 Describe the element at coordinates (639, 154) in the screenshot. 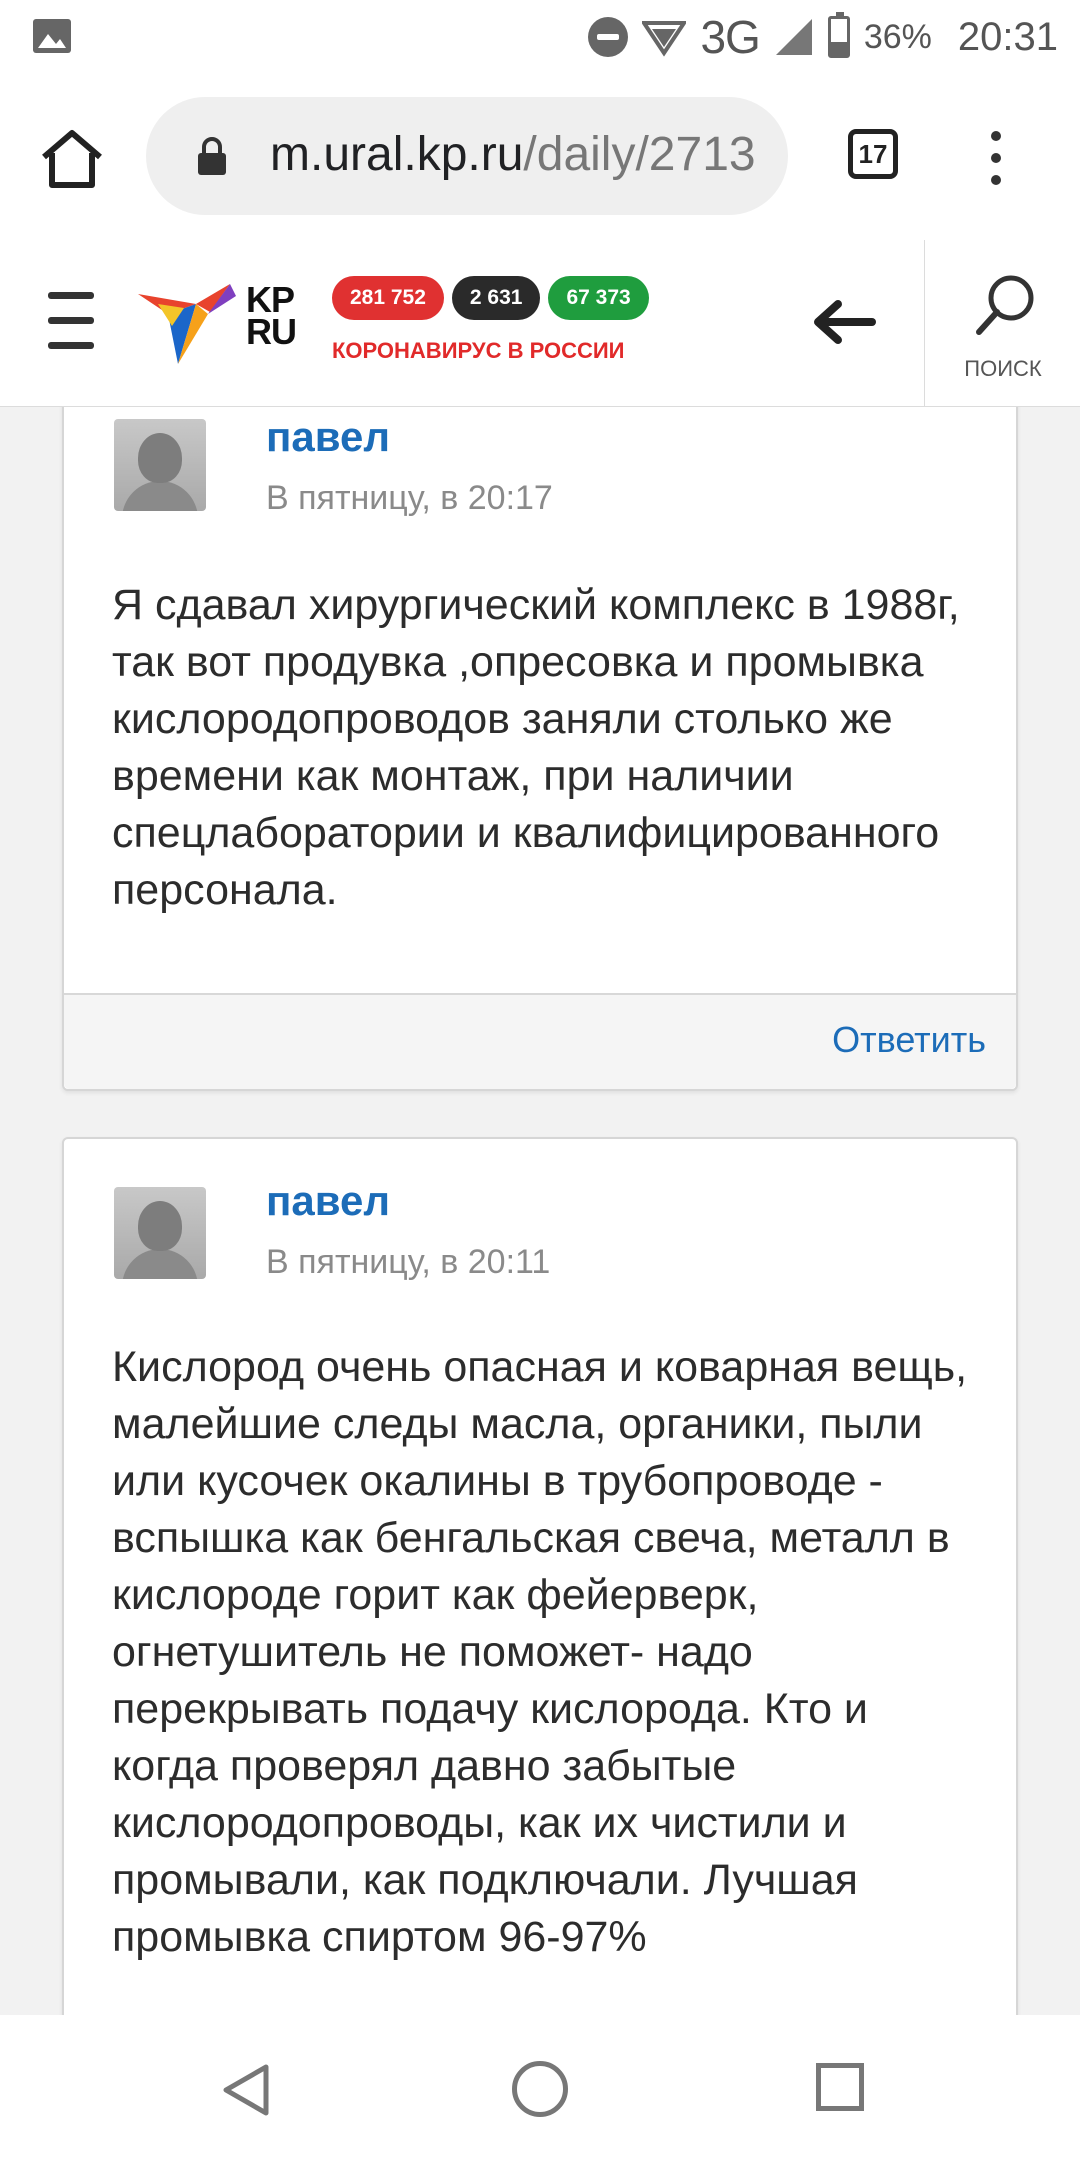

I see `url-path: /daily/2713` at that location.